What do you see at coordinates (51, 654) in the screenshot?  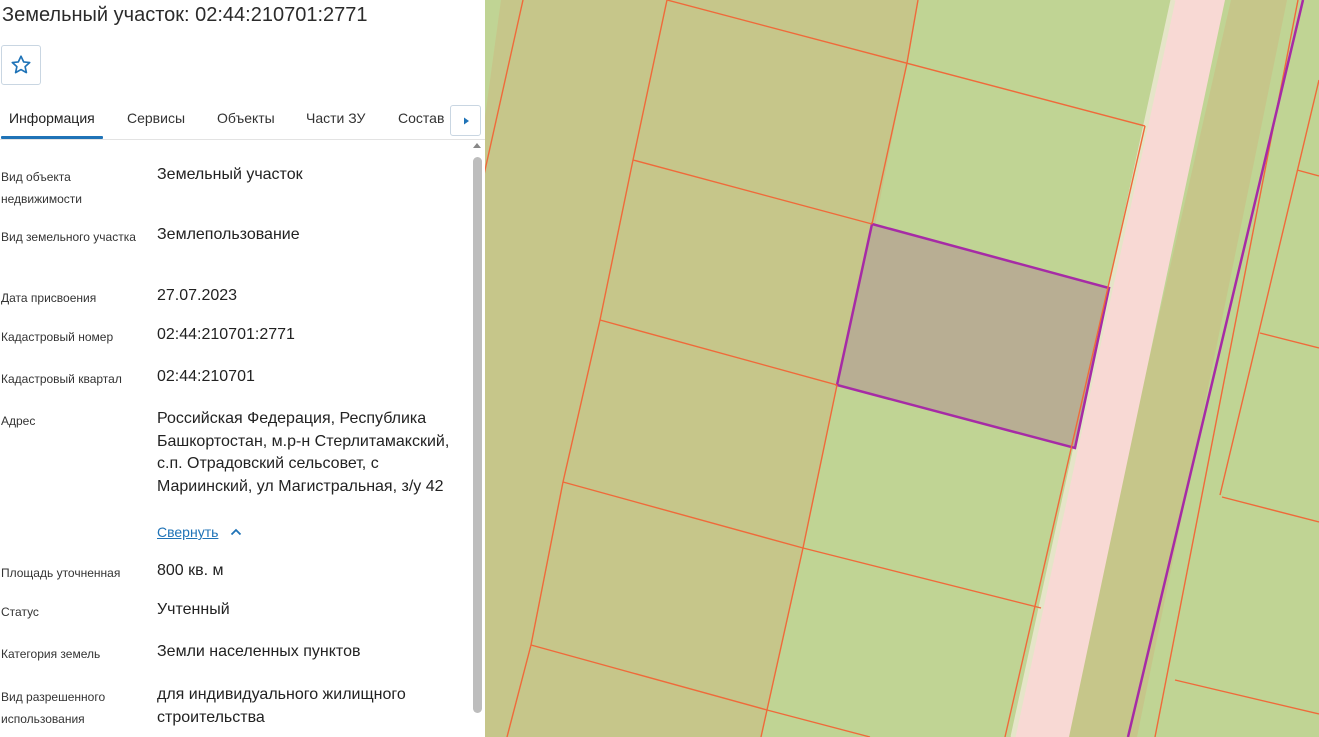 I see `info-label: Категория земель` at bounding box center [51, 654].